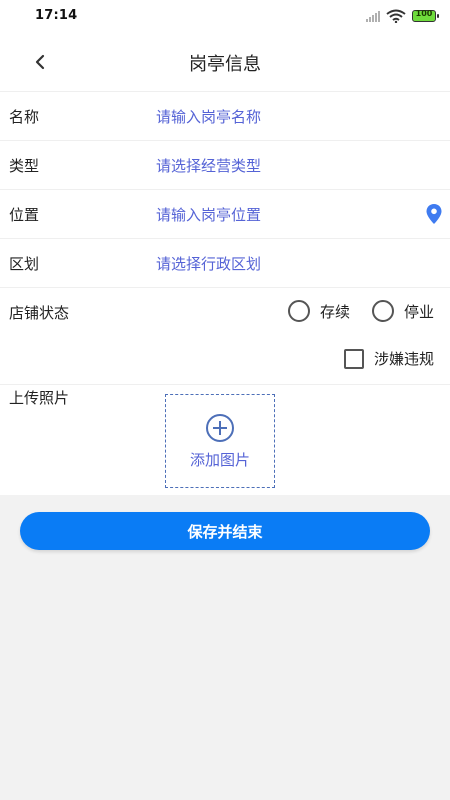 The image size is (450, 800). What do you see at coordinates (225, 311) in the screenshot?
I see `shop-status-row: 店铺状态 存续 停业` at bounding box center [225, 311].